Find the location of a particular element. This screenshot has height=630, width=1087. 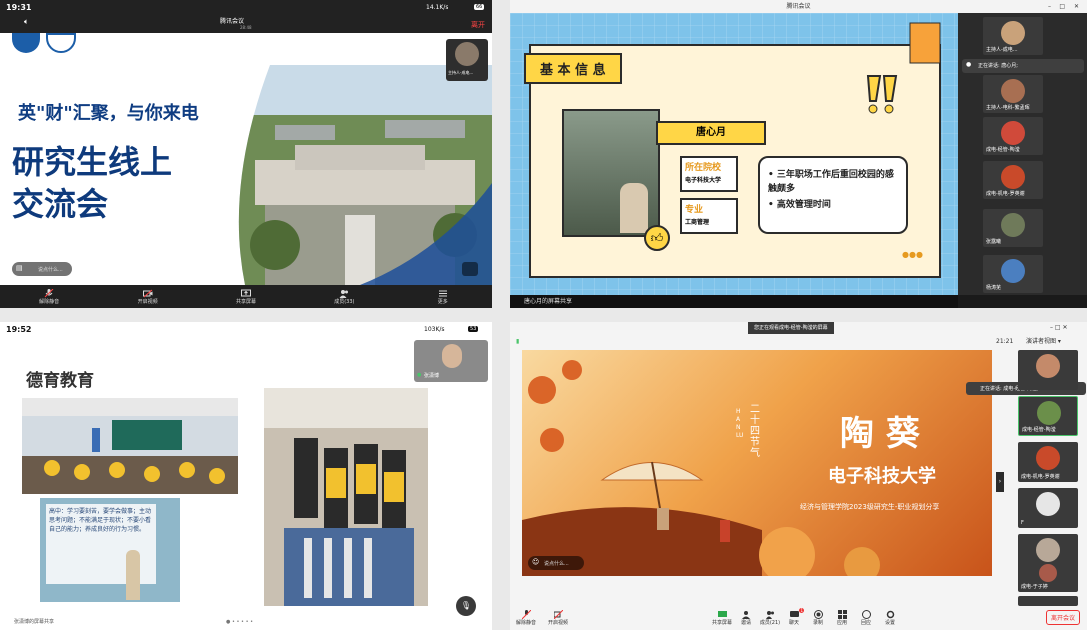

status-time: 19:52 is located at coordinates (19, 329).